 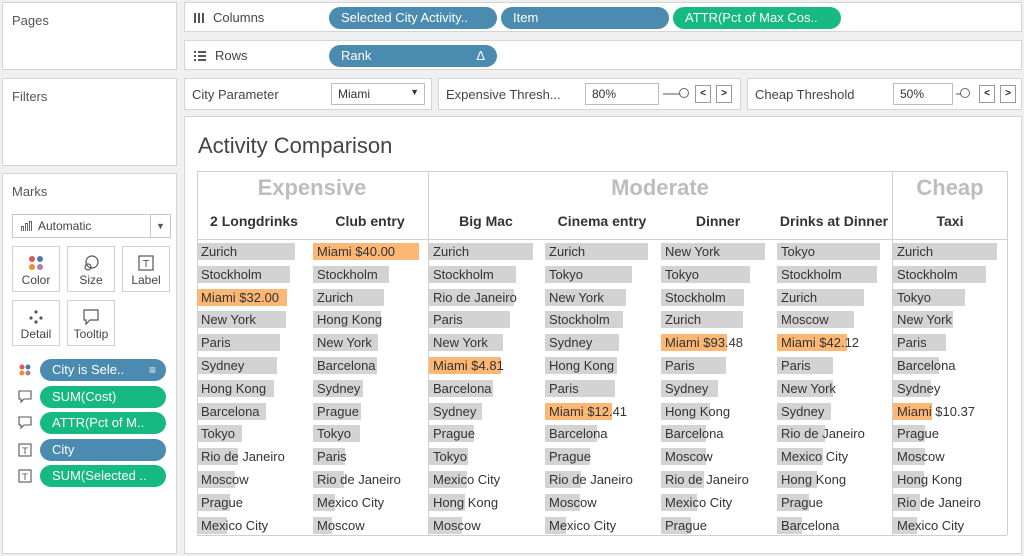 What do you see at coordinates (834, 343) in the screenshot?
I see `activity-cell: Miami $42.12` at bounding box center [834, 343].